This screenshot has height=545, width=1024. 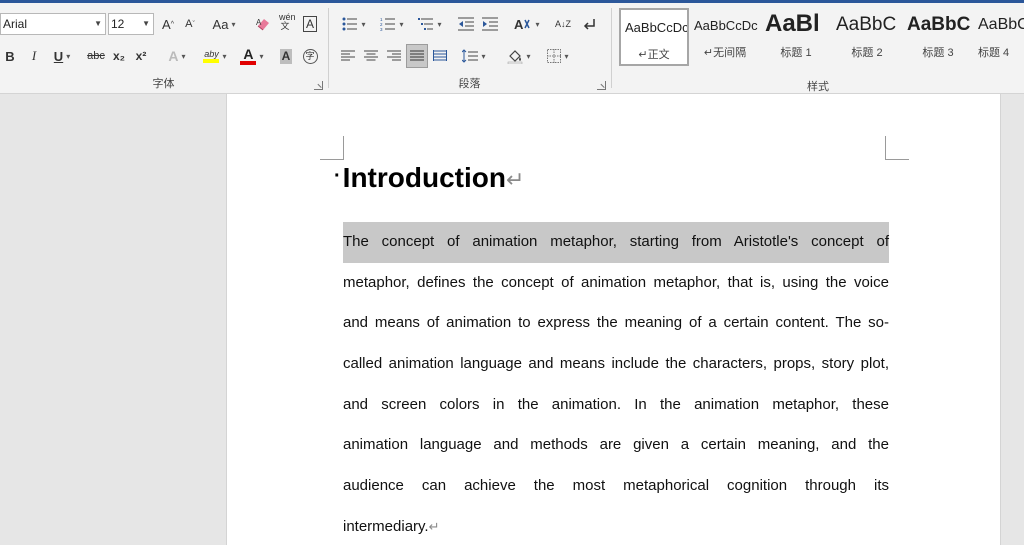 I want to click on text-effects-icon: A, so click(x=173, y=56).